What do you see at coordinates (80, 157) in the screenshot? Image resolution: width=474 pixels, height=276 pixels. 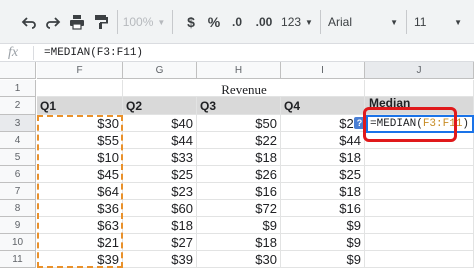 I see `data-cell: $10` at bounding box center [80, 157].